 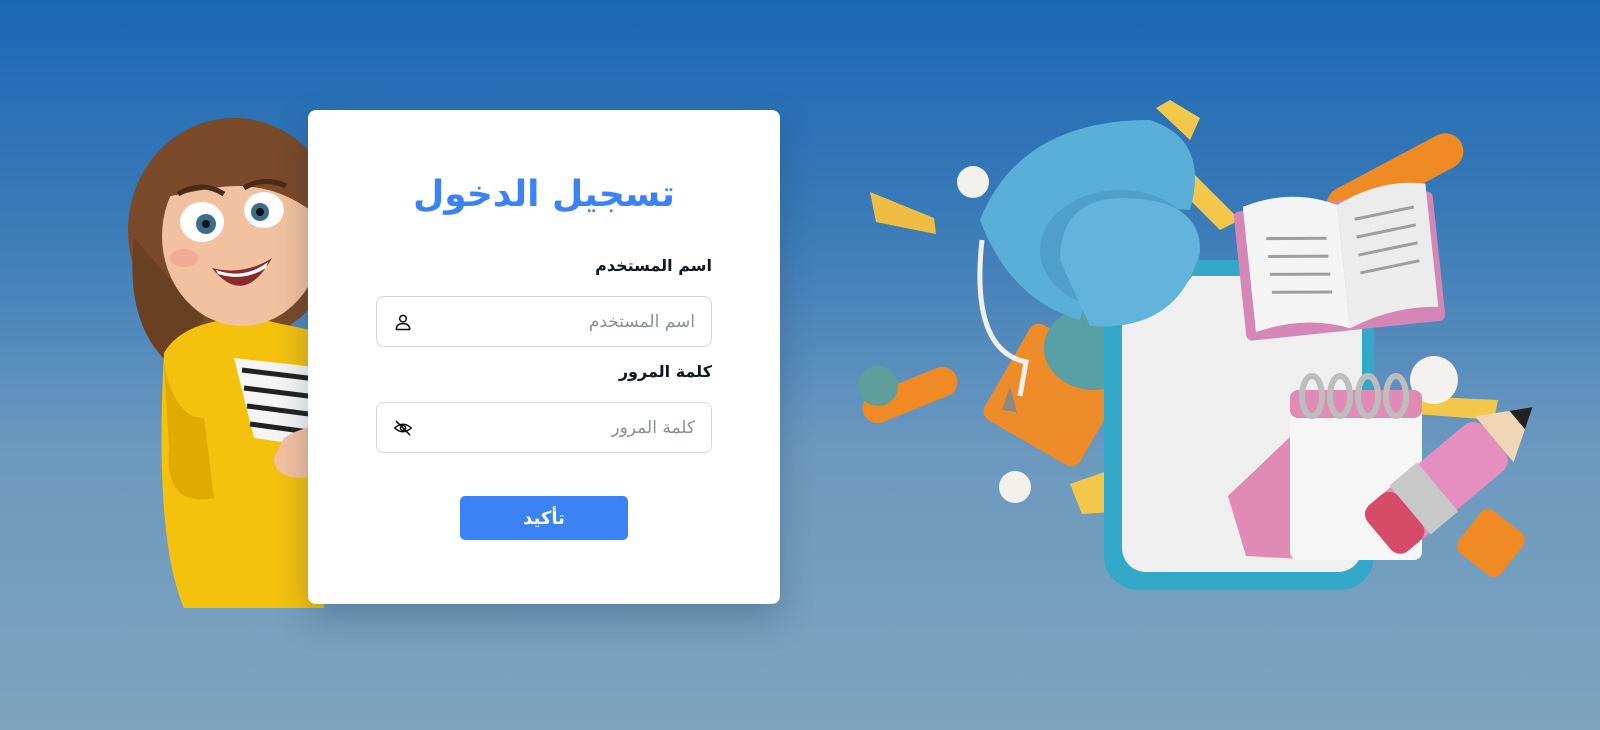 I want to click on username-input, so click(x=544, y=321).